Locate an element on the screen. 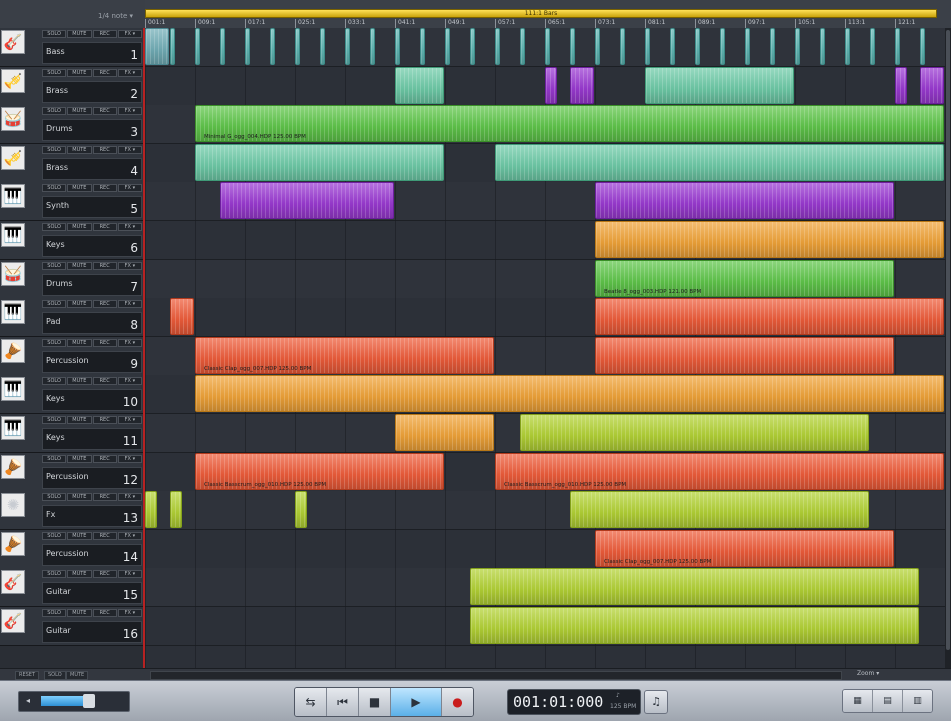 Image resolution: width=951 pixels, height=721 pixels. track-header: 🪘 SOLO MUTE REC FX ▾ Percussion 9 is located at coordinates (71, 356).